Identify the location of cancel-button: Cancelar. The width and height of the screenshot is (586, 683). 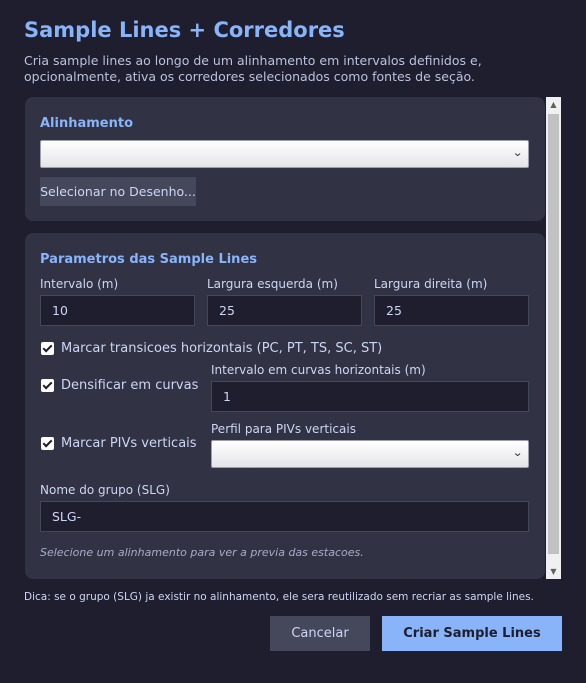
(320, 633).